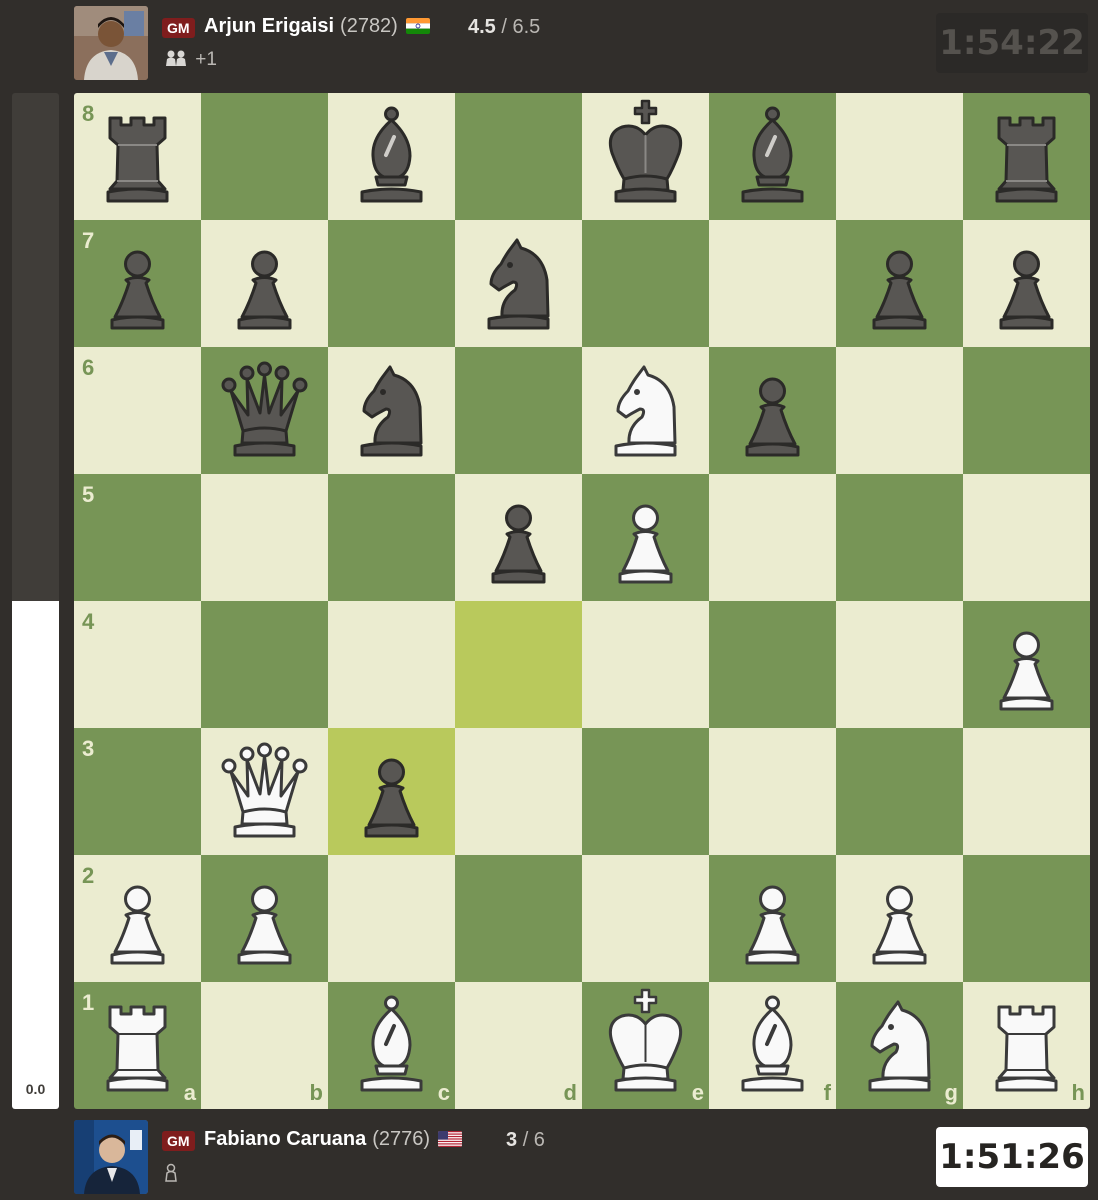 The height and width of the screenshot is (1200, 1098). I want to click on square-d8, so click(518, 156).